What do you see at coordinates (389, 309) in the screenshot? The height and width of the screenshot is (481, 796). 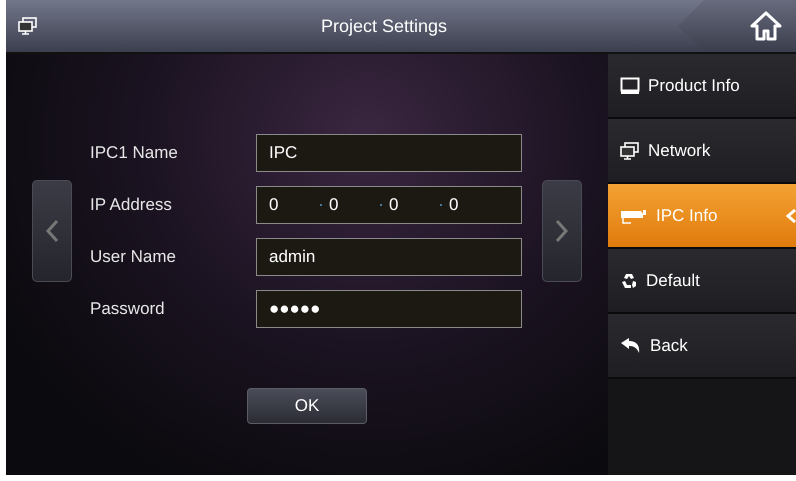 I see `password-field: ●●●●●` at bounding box center [389, 309].